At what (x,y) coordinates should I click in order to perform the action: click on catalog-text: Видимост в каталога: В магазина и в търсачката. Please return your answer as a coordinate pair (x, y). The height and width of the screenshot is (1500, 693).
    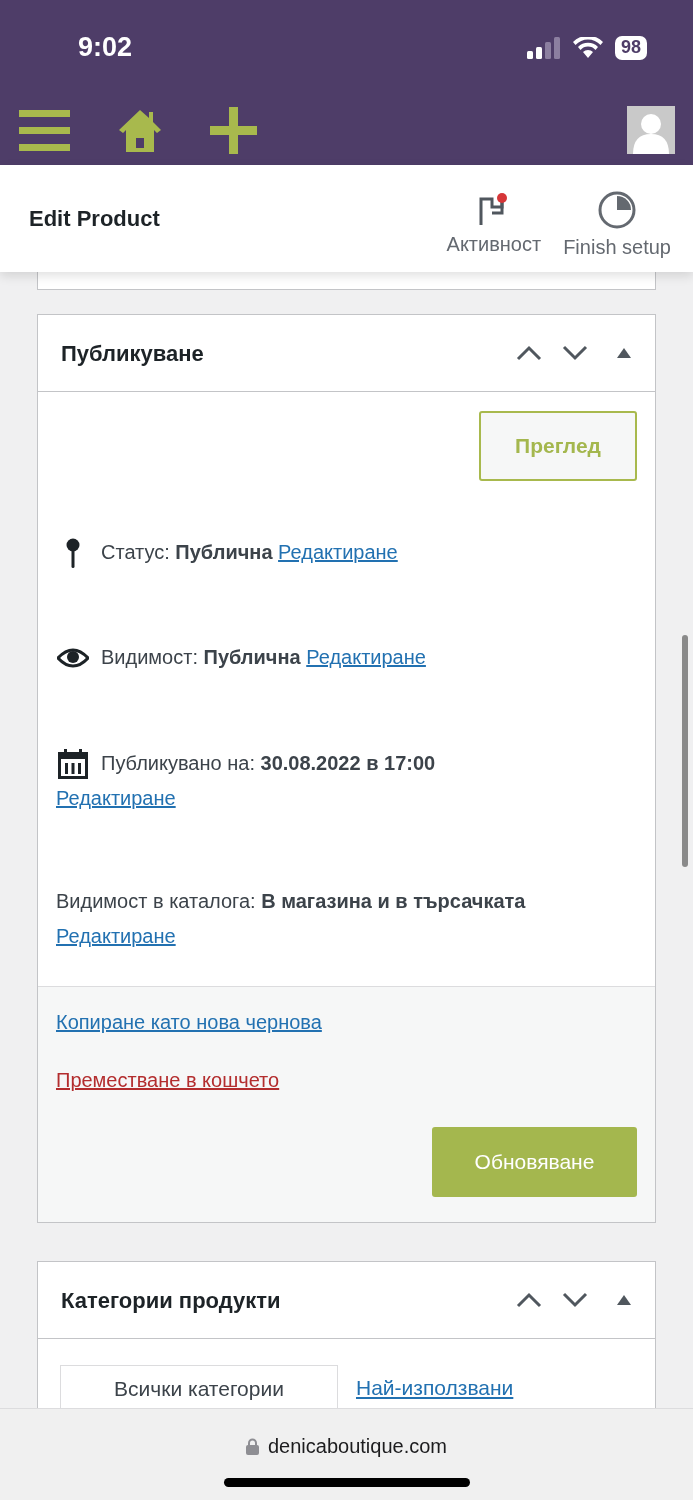
    Looking at the image, I should click on (291, 901).